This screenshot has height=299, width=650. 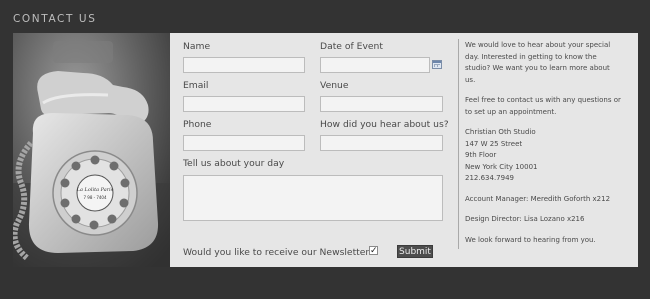 I want to click on design-director: Design Director: Lisa Lozano x216, so click(x=525, y=219).